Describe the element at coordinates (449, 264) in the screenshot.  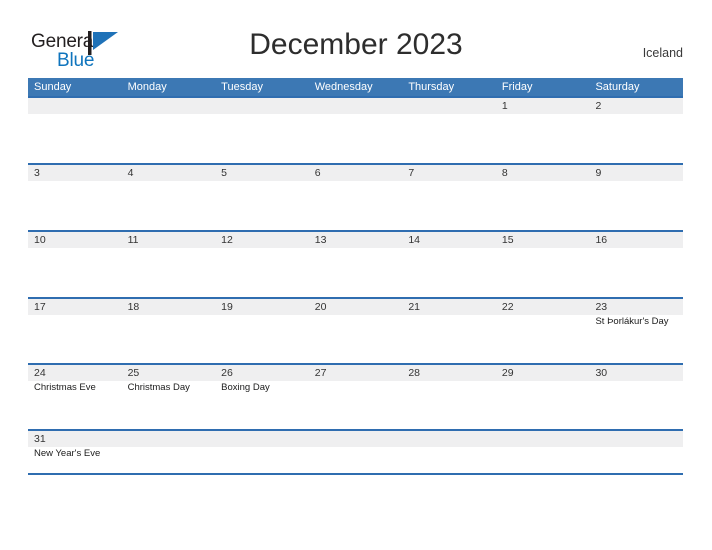
I see `day-cell-14: 14` at that location.